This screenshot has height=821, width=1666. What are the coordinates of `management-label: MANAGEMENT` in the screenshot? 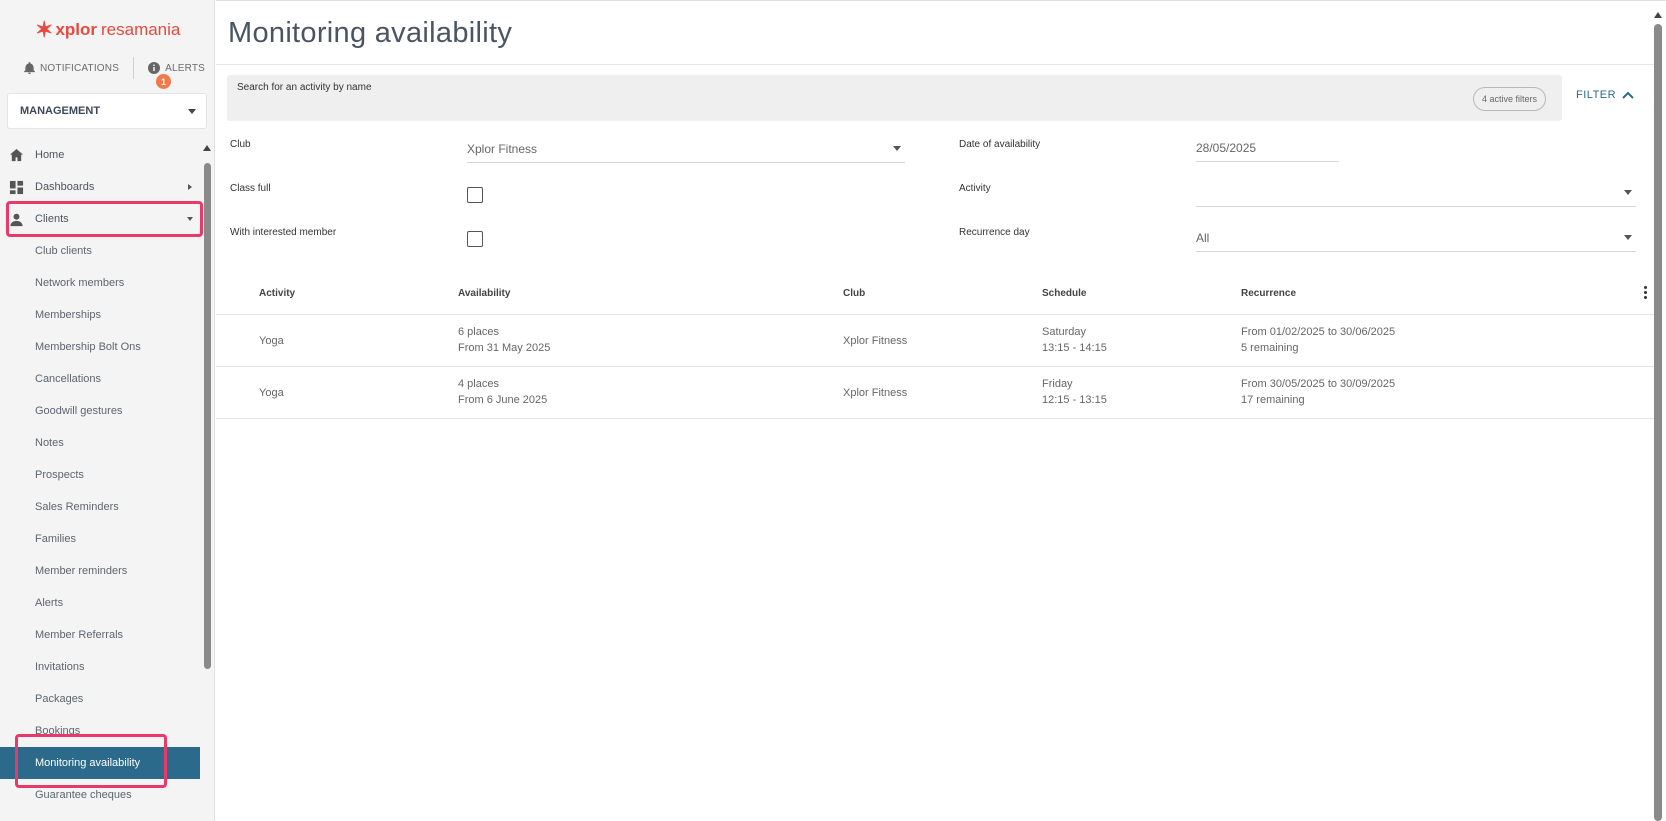 It's located at (60, 111).